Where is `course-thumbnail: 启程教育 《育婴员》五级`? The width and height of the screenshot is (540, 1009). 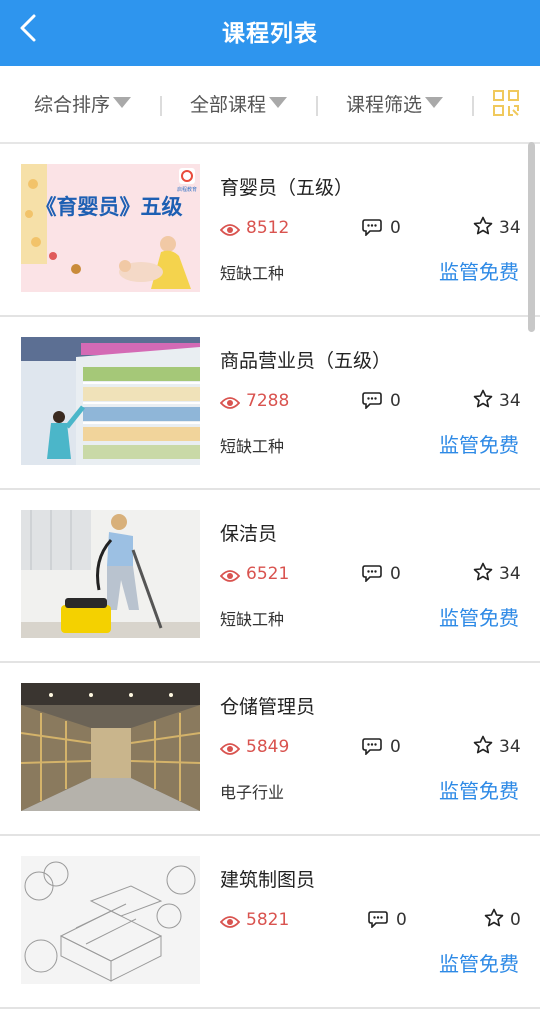
course-thumbnail: 启程教育 《育婴员》五级 is located at coordinates (110, 228).